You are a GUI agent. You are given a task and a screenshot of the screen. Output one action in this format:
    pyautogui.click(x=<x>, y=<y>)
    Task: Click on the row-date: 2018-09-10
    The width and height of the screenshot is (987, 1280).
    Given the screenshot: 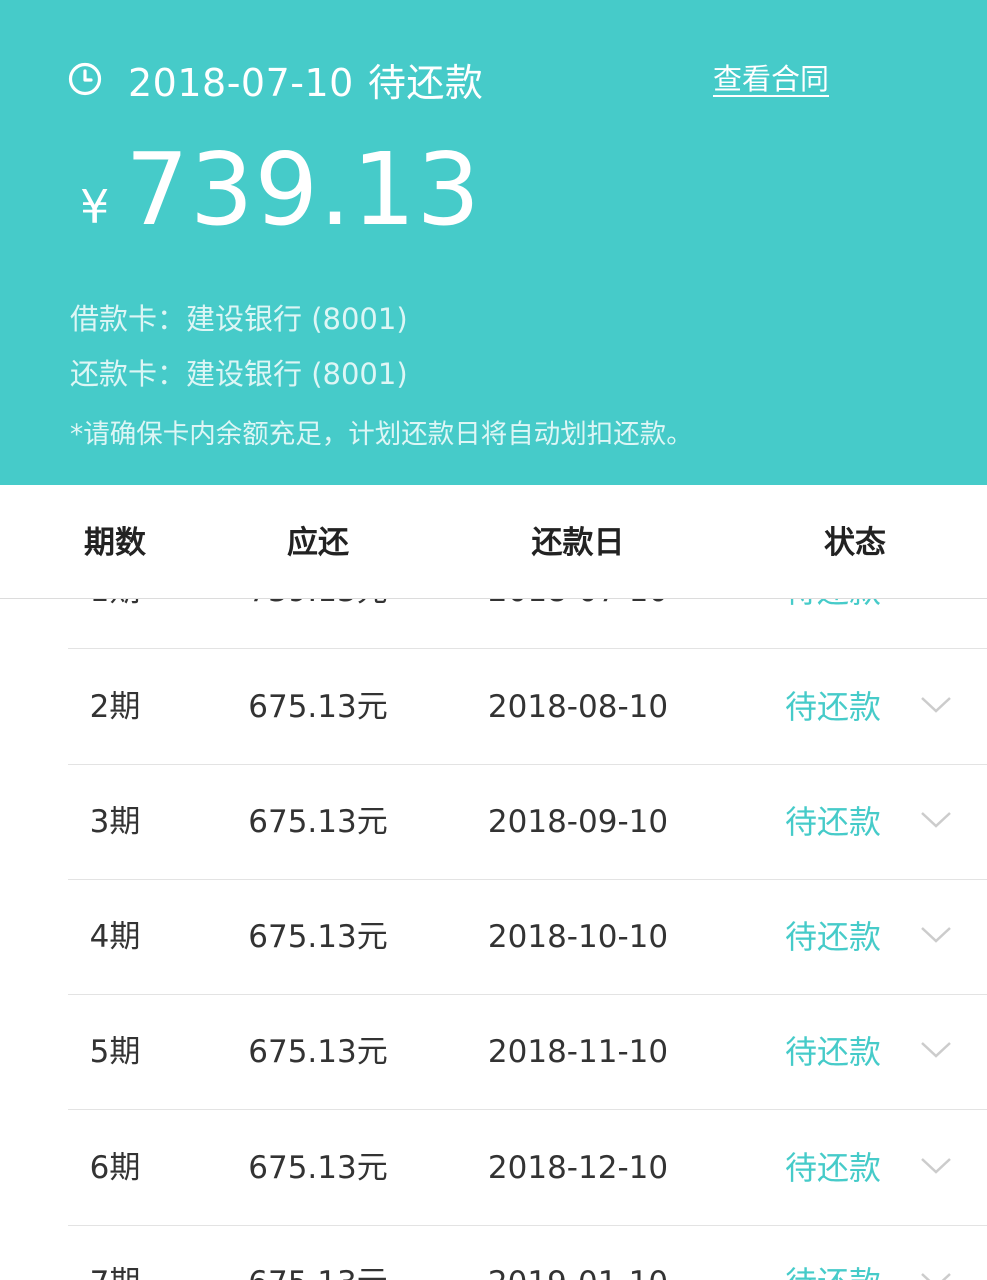 What is the action you would take?
    pyautogui.click(x=578, y=822)
    